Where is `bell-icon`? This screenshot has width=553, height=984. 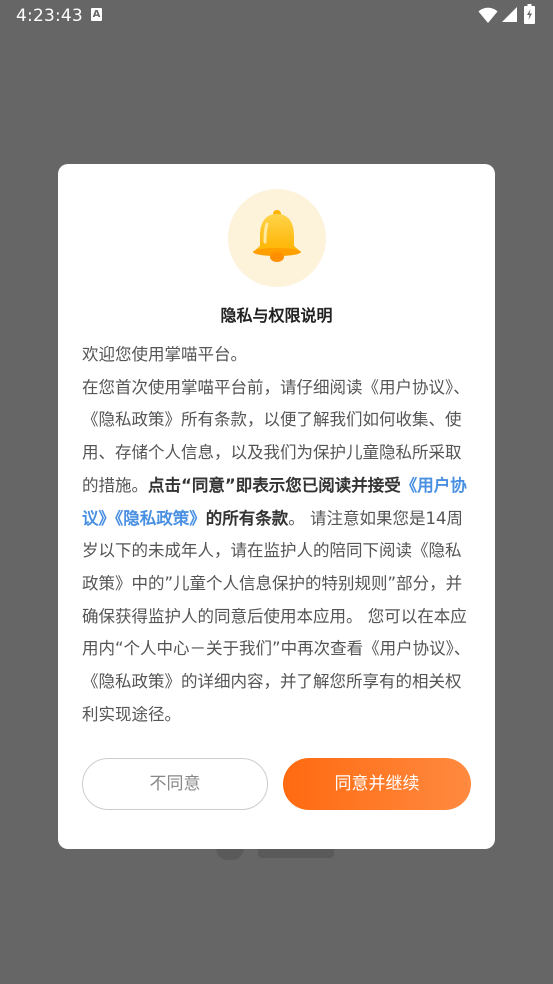
bell-icon is located at coordinates (277, 236).